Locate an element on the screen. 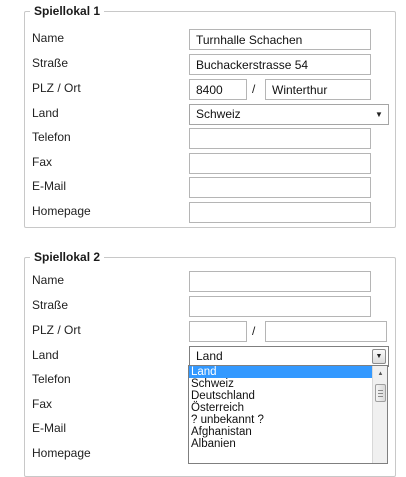 This screenshot has height=477, width=406. fax-input is located at coordinates (280, 163).